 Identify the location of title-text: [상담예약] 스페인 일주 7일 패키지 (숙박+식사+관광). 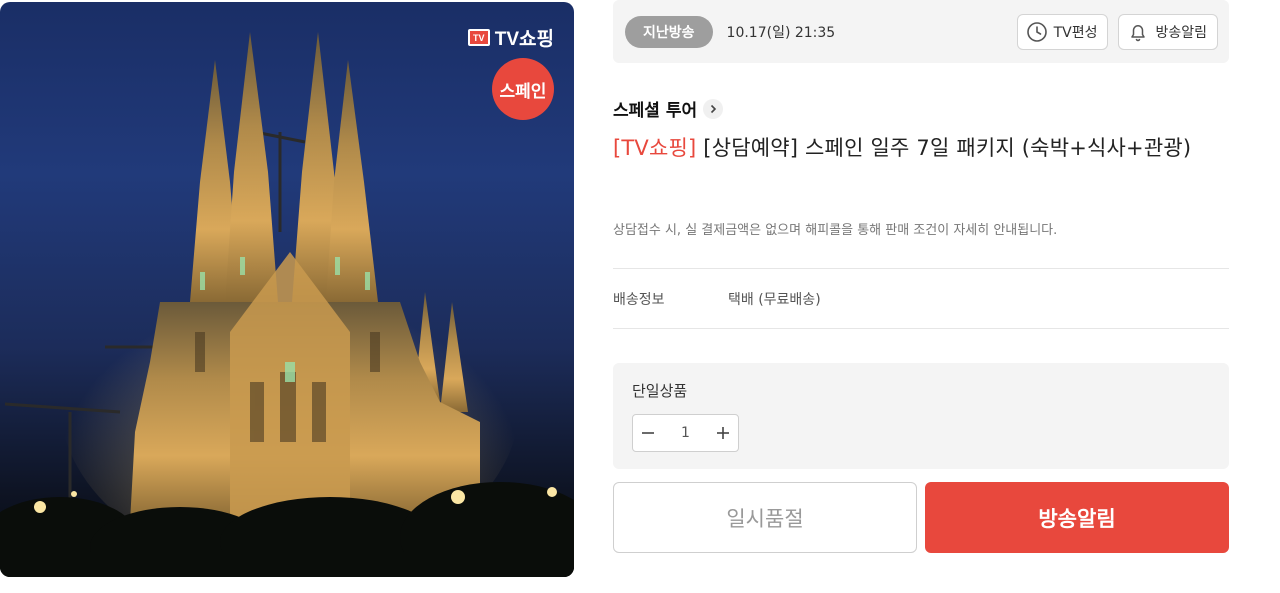
(944, 148).